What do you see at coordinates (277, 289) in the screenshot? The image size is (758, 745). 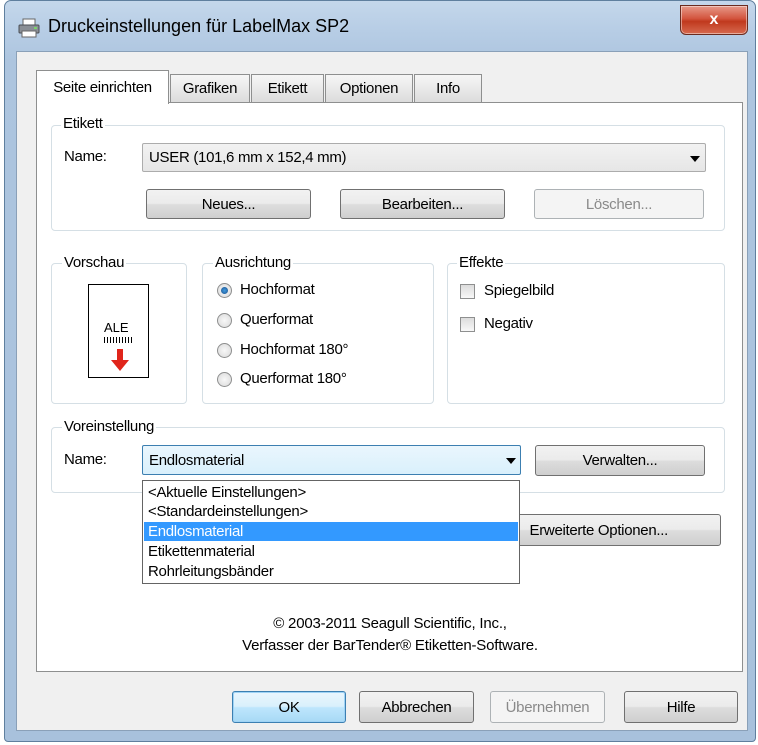 I see `radio-label: Hochformat` at bounding box center [277, 289].